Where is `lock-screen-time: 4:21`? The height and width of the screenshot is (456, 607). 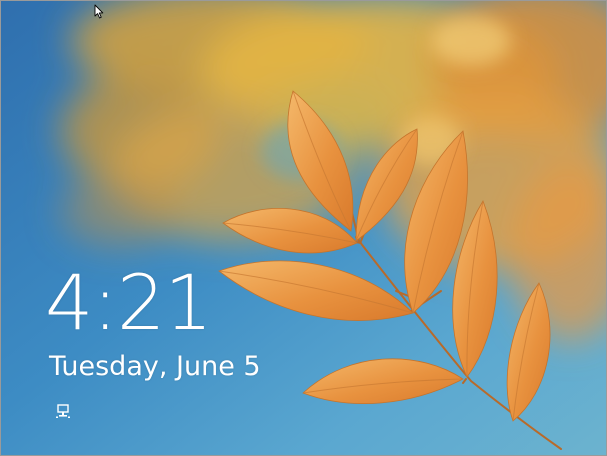 lock-screen-time: 4:21 is located at coordinates (129, 302).